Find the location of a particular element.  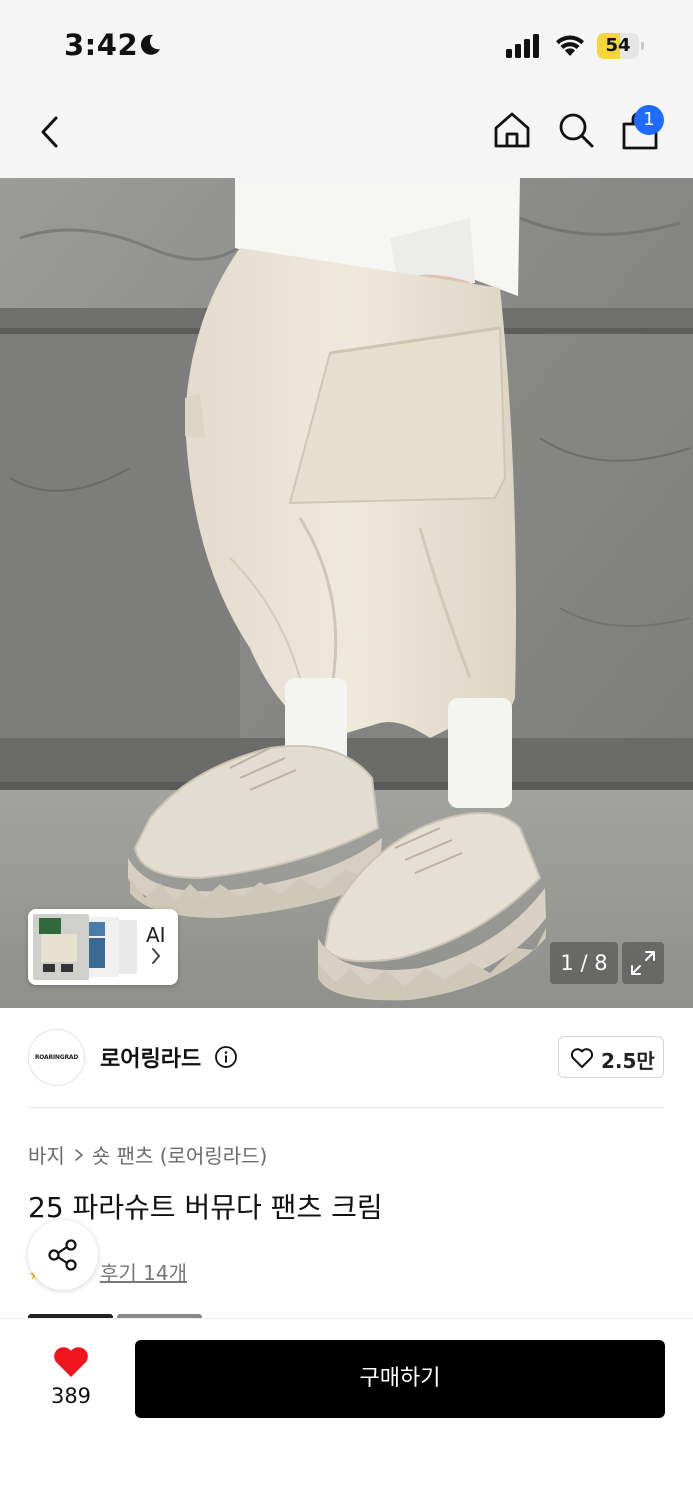

expand-icon is located at coordinates (643, 963).